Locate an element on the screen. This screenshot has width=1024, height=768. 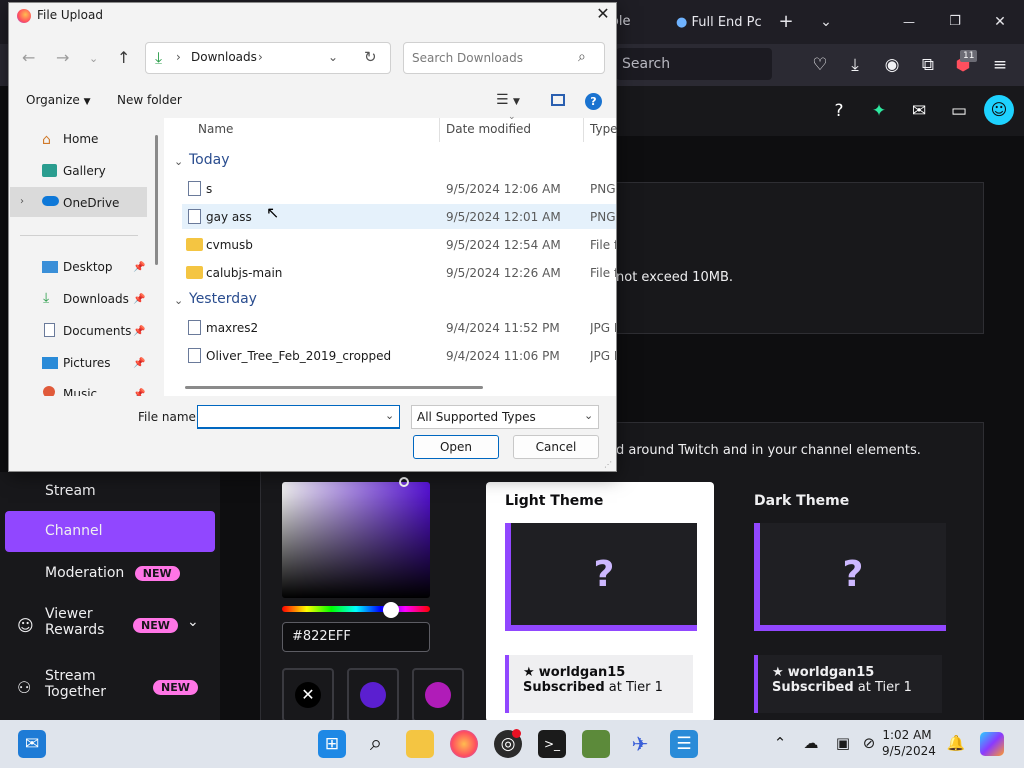
file-name: s is located at coordinates (209, 189).